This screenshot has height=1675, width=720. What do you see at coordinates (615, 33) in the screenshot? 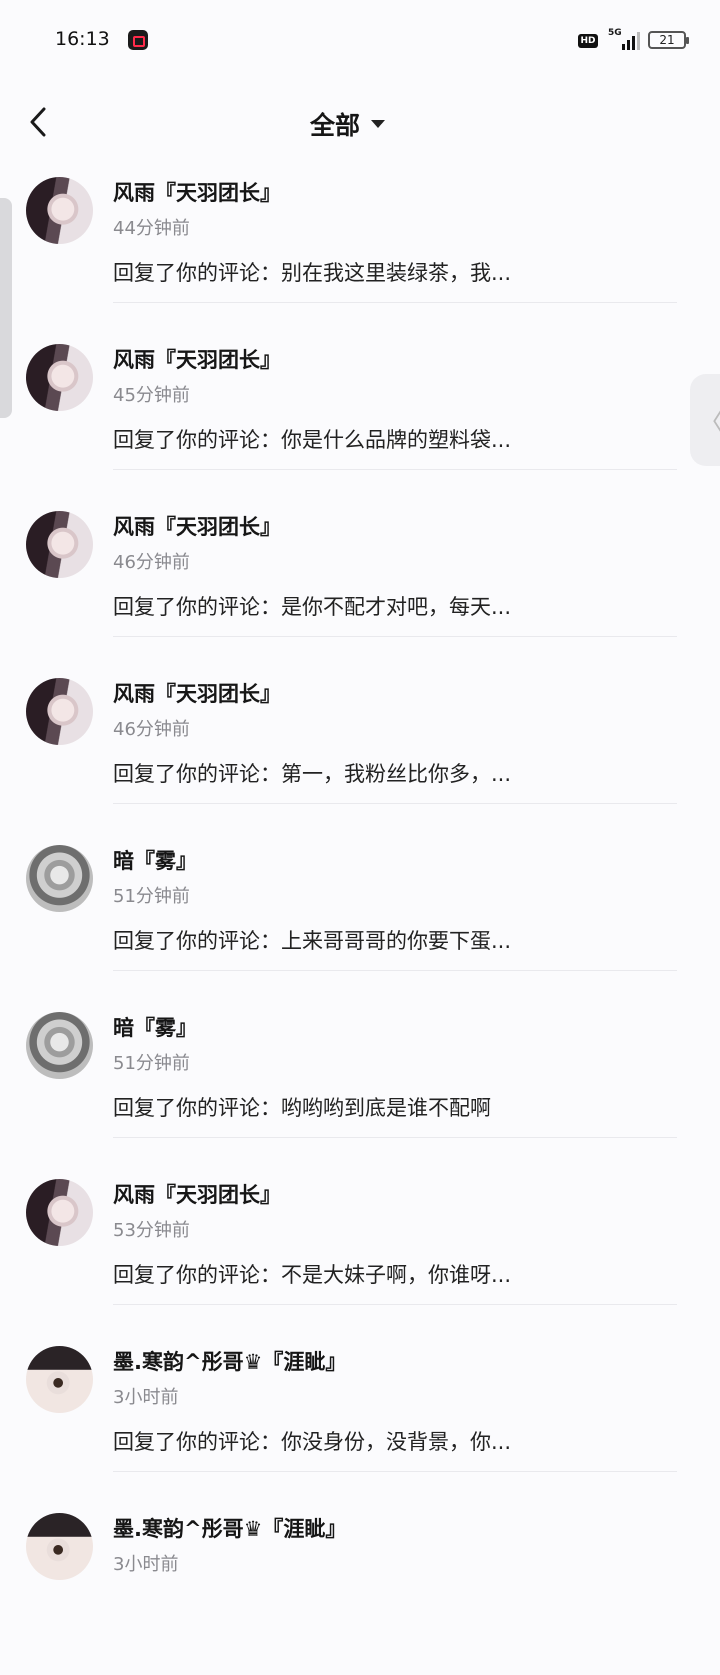
I see `network-label: 5G` at bounding box center [615, 33].